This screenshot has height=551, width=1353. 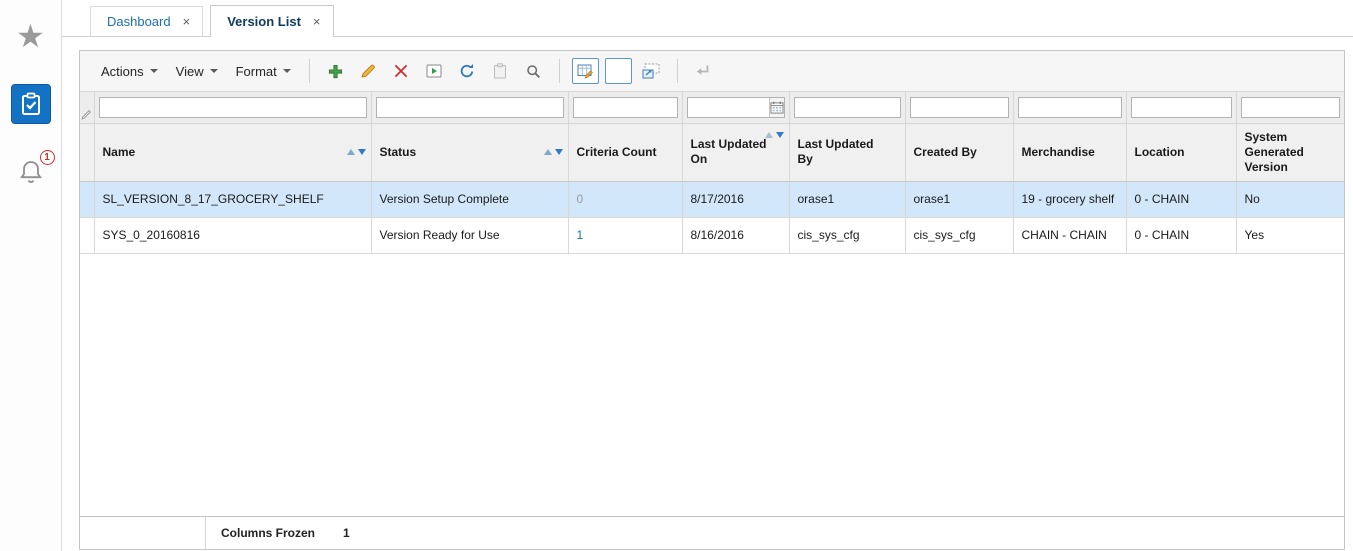 What do you see at coordinates (139, 21) in the screenshot?
I see `tab-label: Dashboard` at bounding box center [139, 21].